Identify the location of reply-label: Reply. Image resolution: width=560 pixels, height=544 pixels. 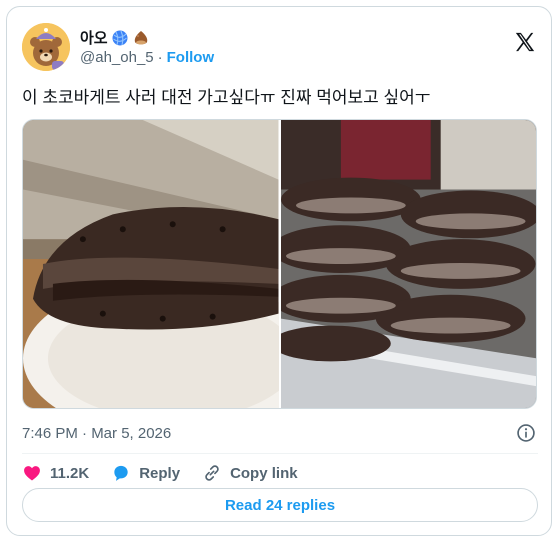
(160, 473).